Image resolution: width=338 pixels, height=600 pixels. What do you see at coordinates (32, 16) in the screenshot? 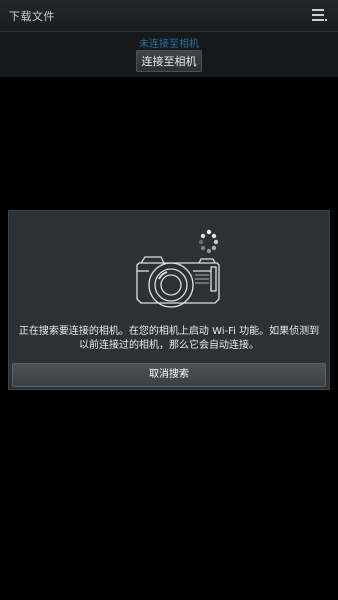
I see `page-title: 下载文件` at bounding box center [32, 16].